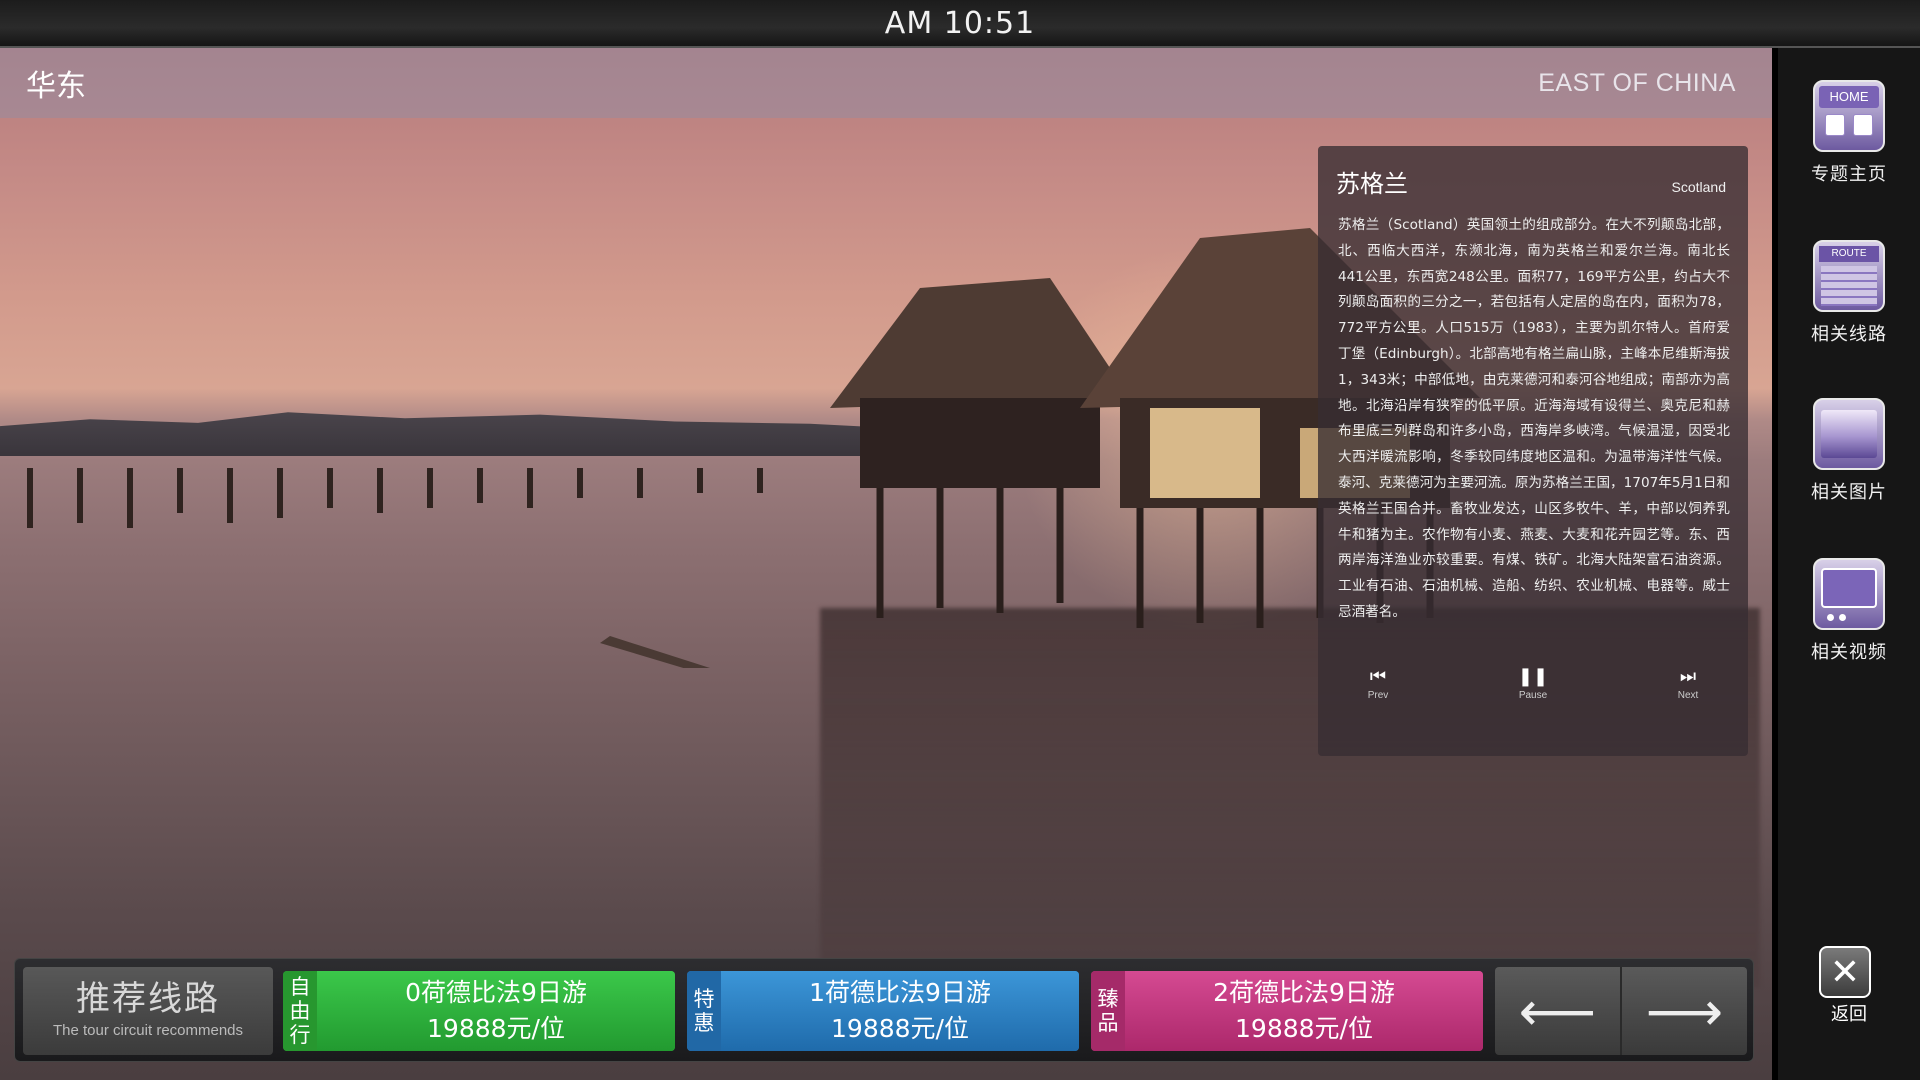 The image size is (1920, 1080). I want to click on route-card-body: 1荷德比法9日游 19888元/位, so click(900, 1011).